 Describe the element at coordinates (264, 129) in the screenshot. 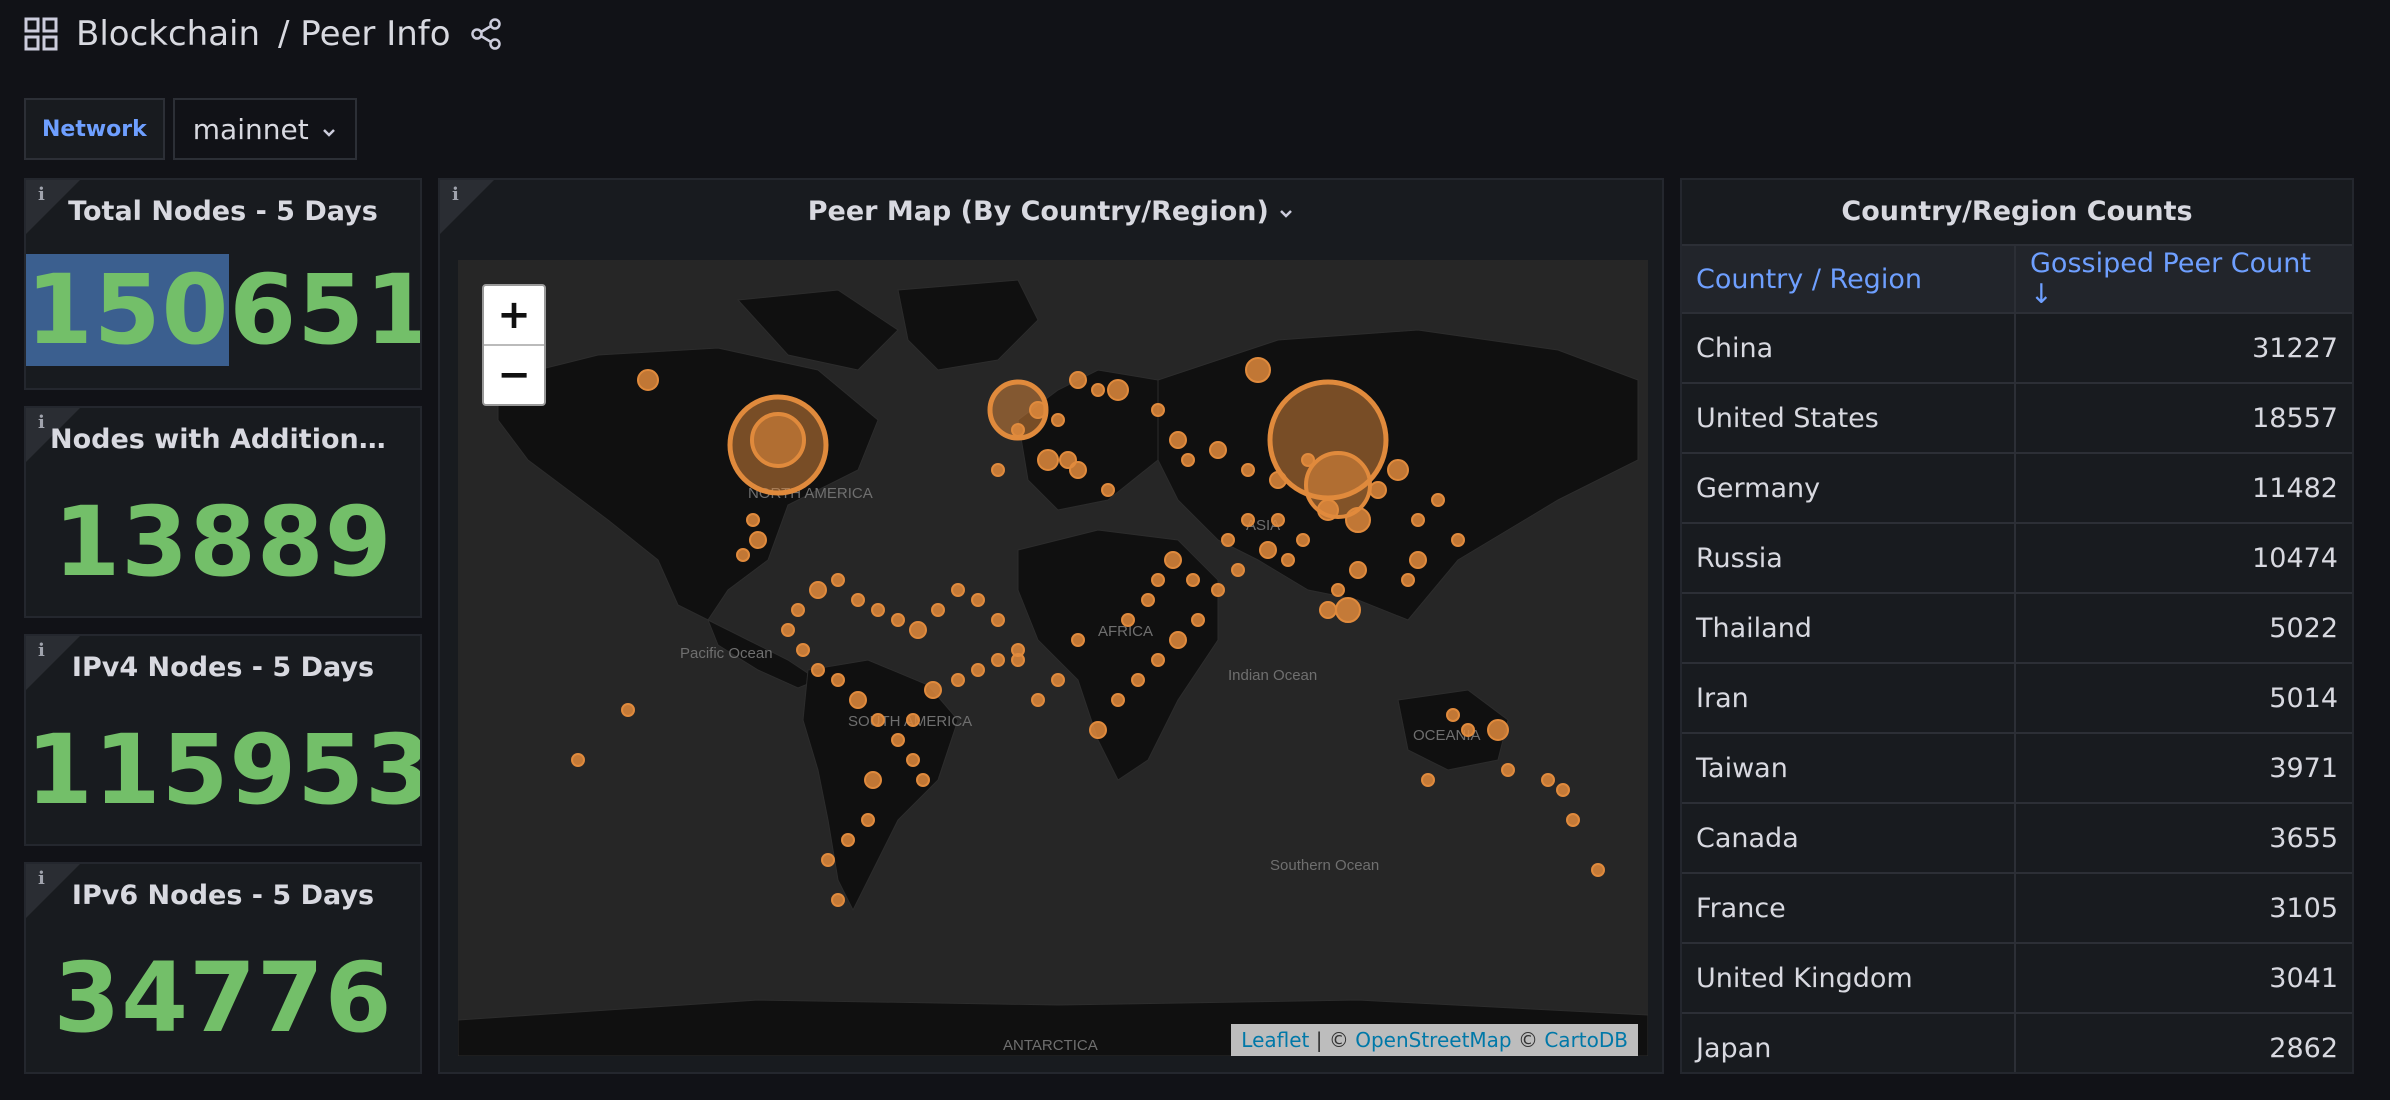

I see `network-select: mainnet` at that location.